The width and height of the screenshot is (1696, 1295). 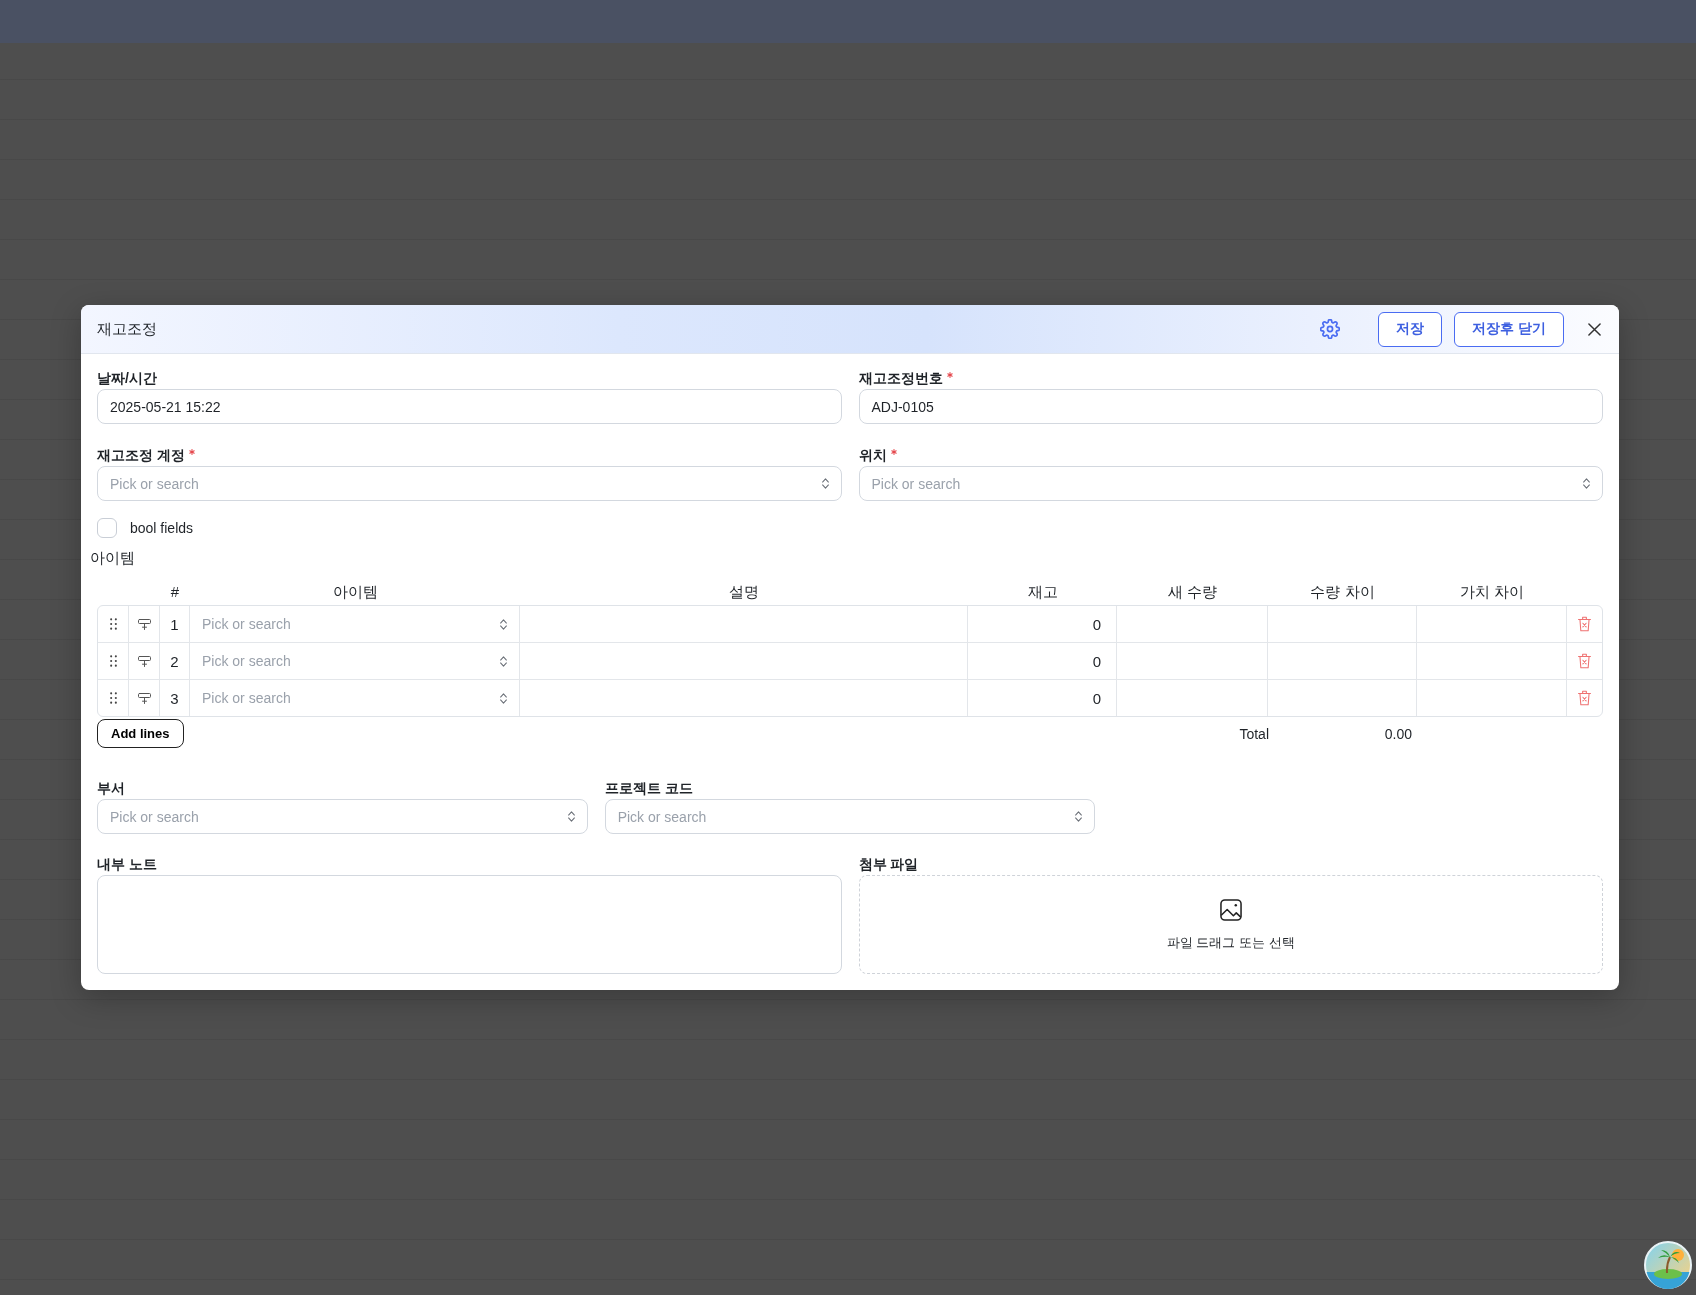 I want to click on text-field: ADJ-0105, so click(x=1230, y=406).